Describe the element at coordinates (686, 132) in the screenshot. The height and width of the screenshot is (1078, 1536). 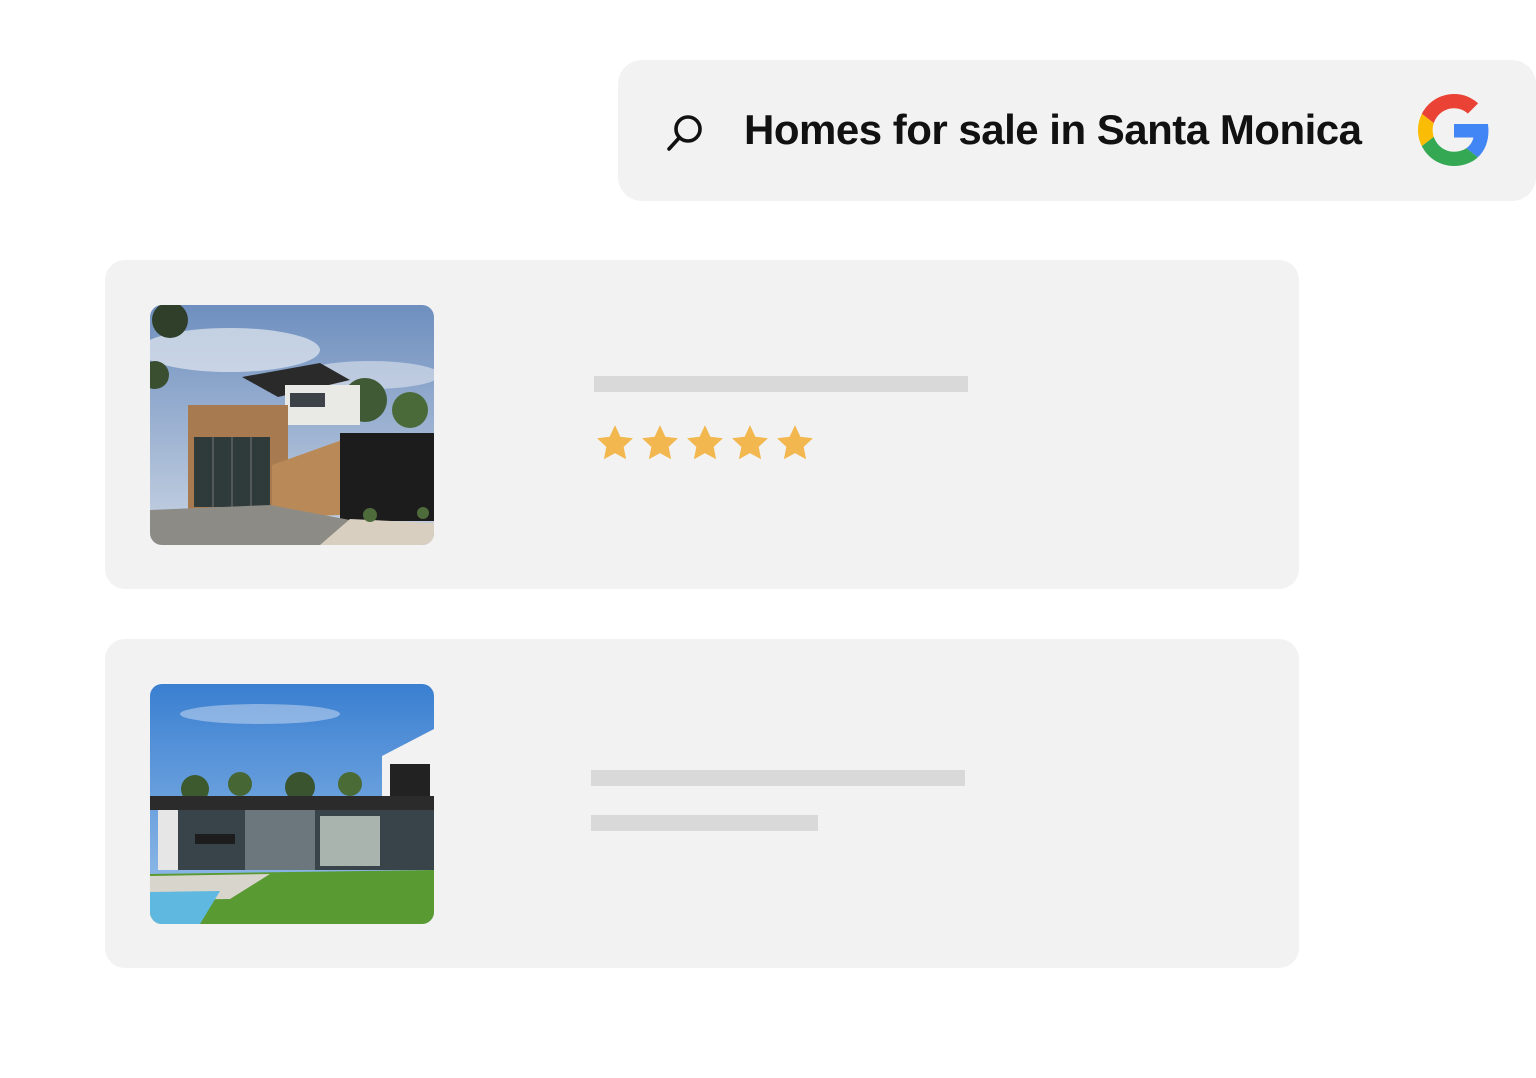
I see `search-icon` at that location.